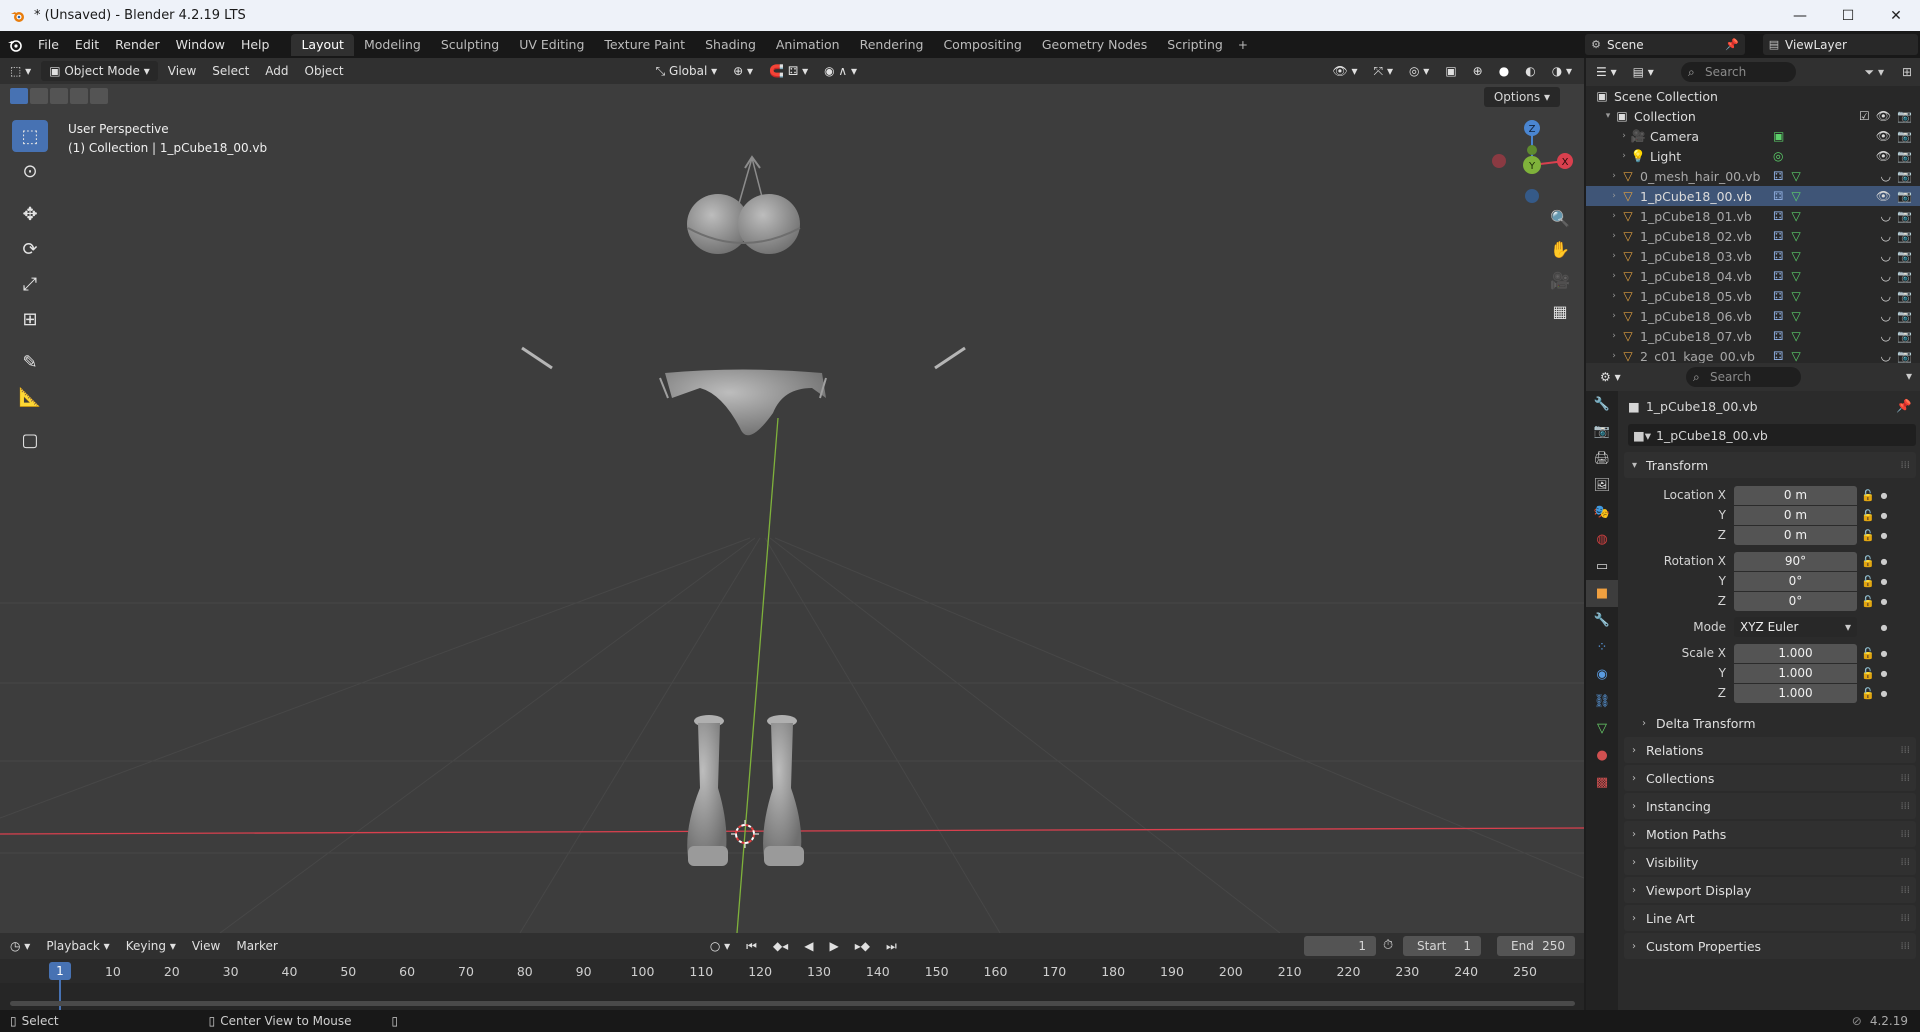  I want to click on output-tab-icon: 🖨, so click(1602, 458).